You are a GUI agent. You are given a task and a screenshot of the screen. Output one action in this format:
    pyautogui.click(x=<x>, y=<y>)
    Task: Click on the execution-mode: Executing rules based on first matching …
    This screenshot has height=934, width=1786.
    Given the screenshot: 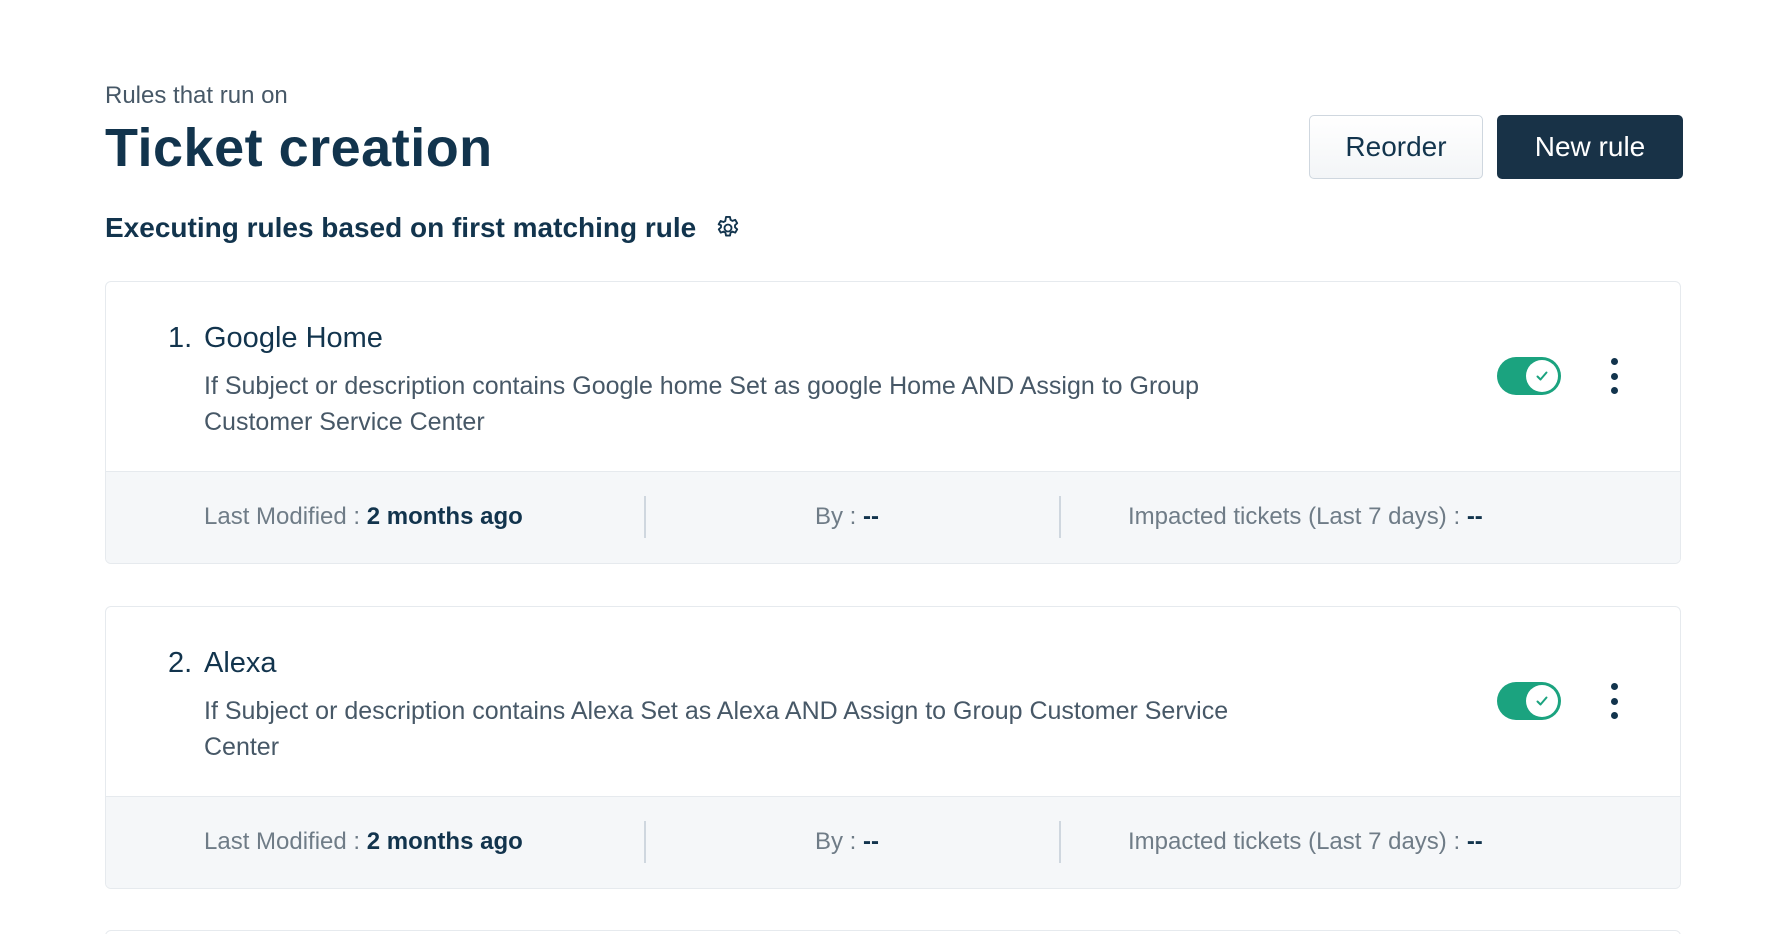 What is the action you would take?
    pyautogui.click(x=423, y=228)
    